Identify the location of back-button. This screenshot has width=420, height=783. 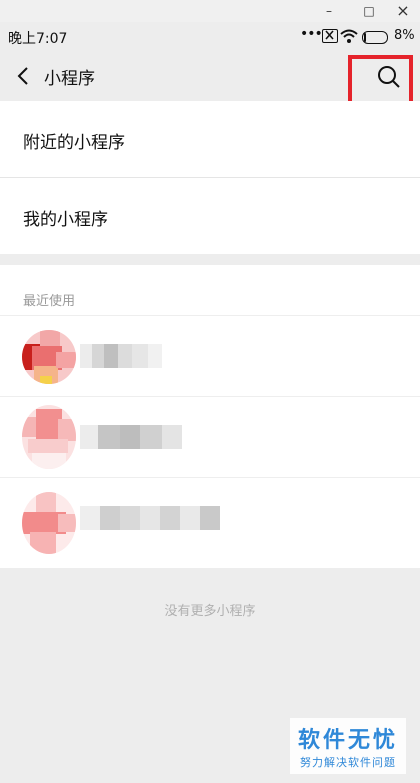
(24, 76).